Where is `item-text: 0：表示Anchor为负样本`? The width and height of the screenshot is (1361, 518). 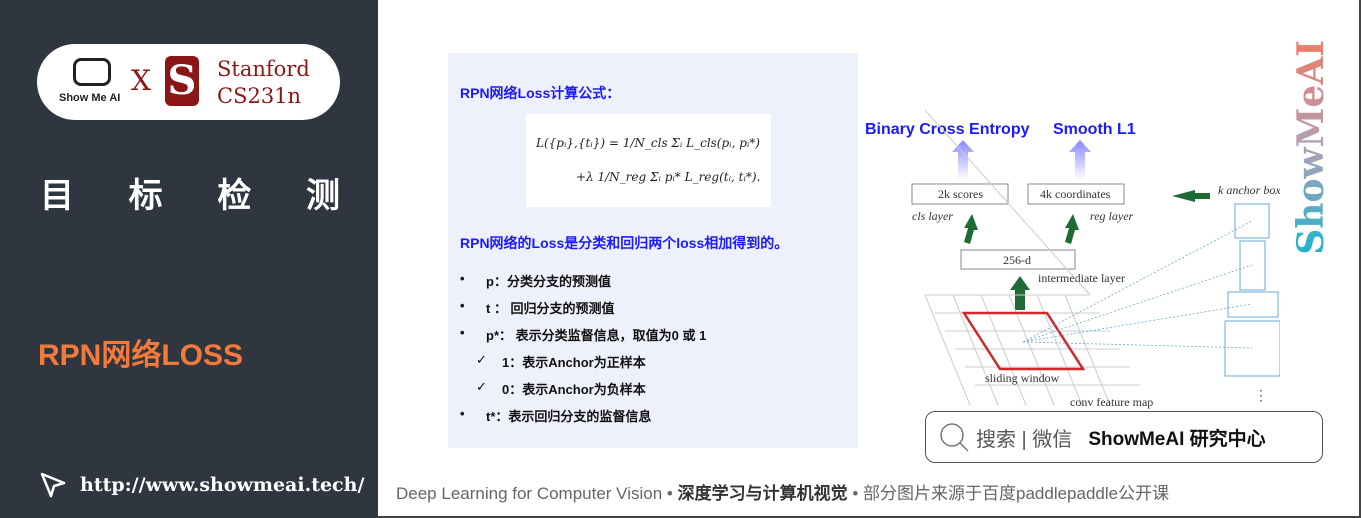 item-text: 0：表示Anchor为负样本 is located at coordinates (574, 389).